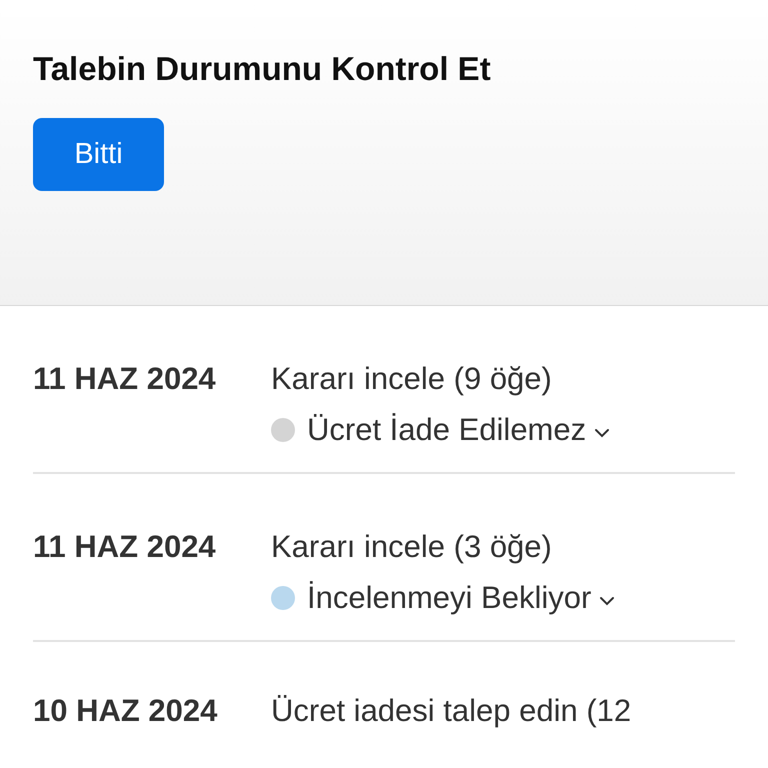 The width and height of the screenshot is (768, 768). Describe the element at coordinates (449, 597) in the screenshot. I see `status-label: İncelenmeyi Bekliyor` at that location.